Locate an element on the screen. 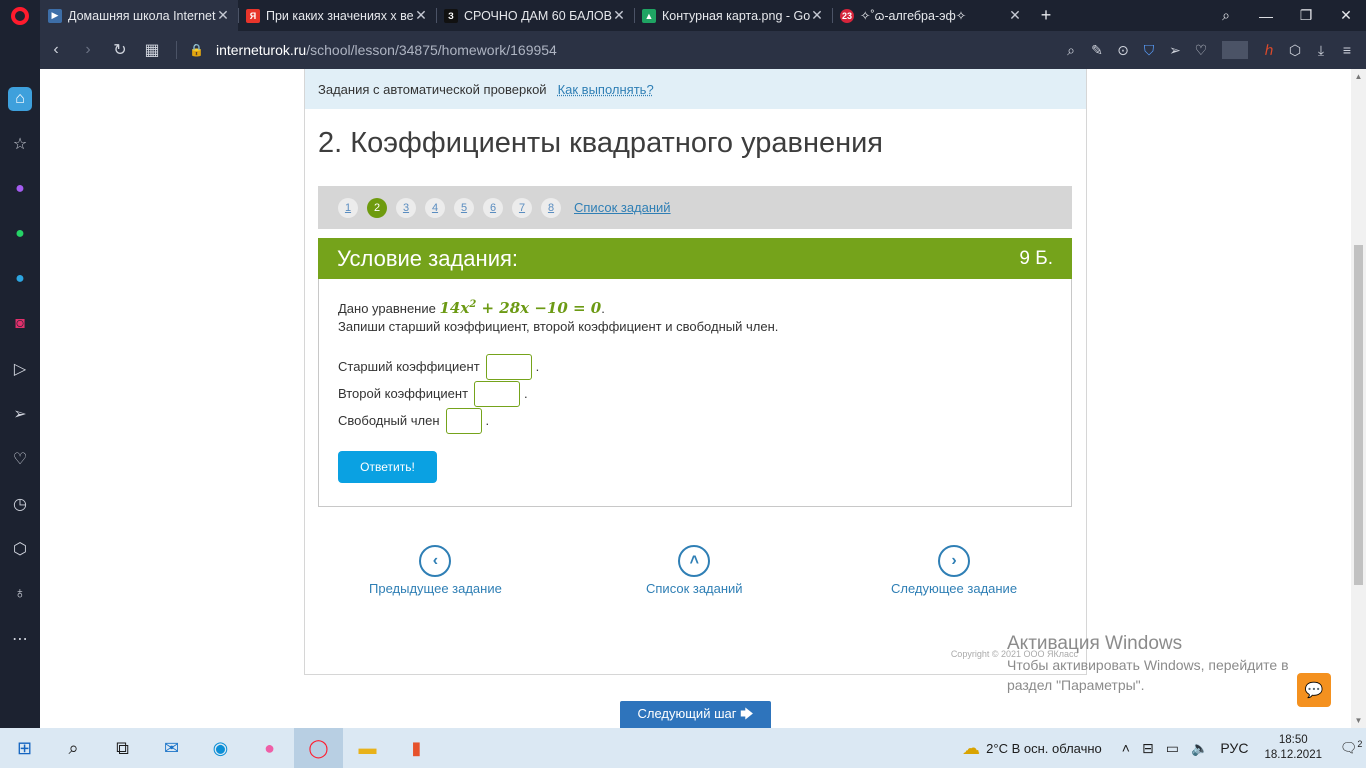 This screenshot has height=768, width=1366. home-icon: ⌂ is located at coordinates (20, 99).